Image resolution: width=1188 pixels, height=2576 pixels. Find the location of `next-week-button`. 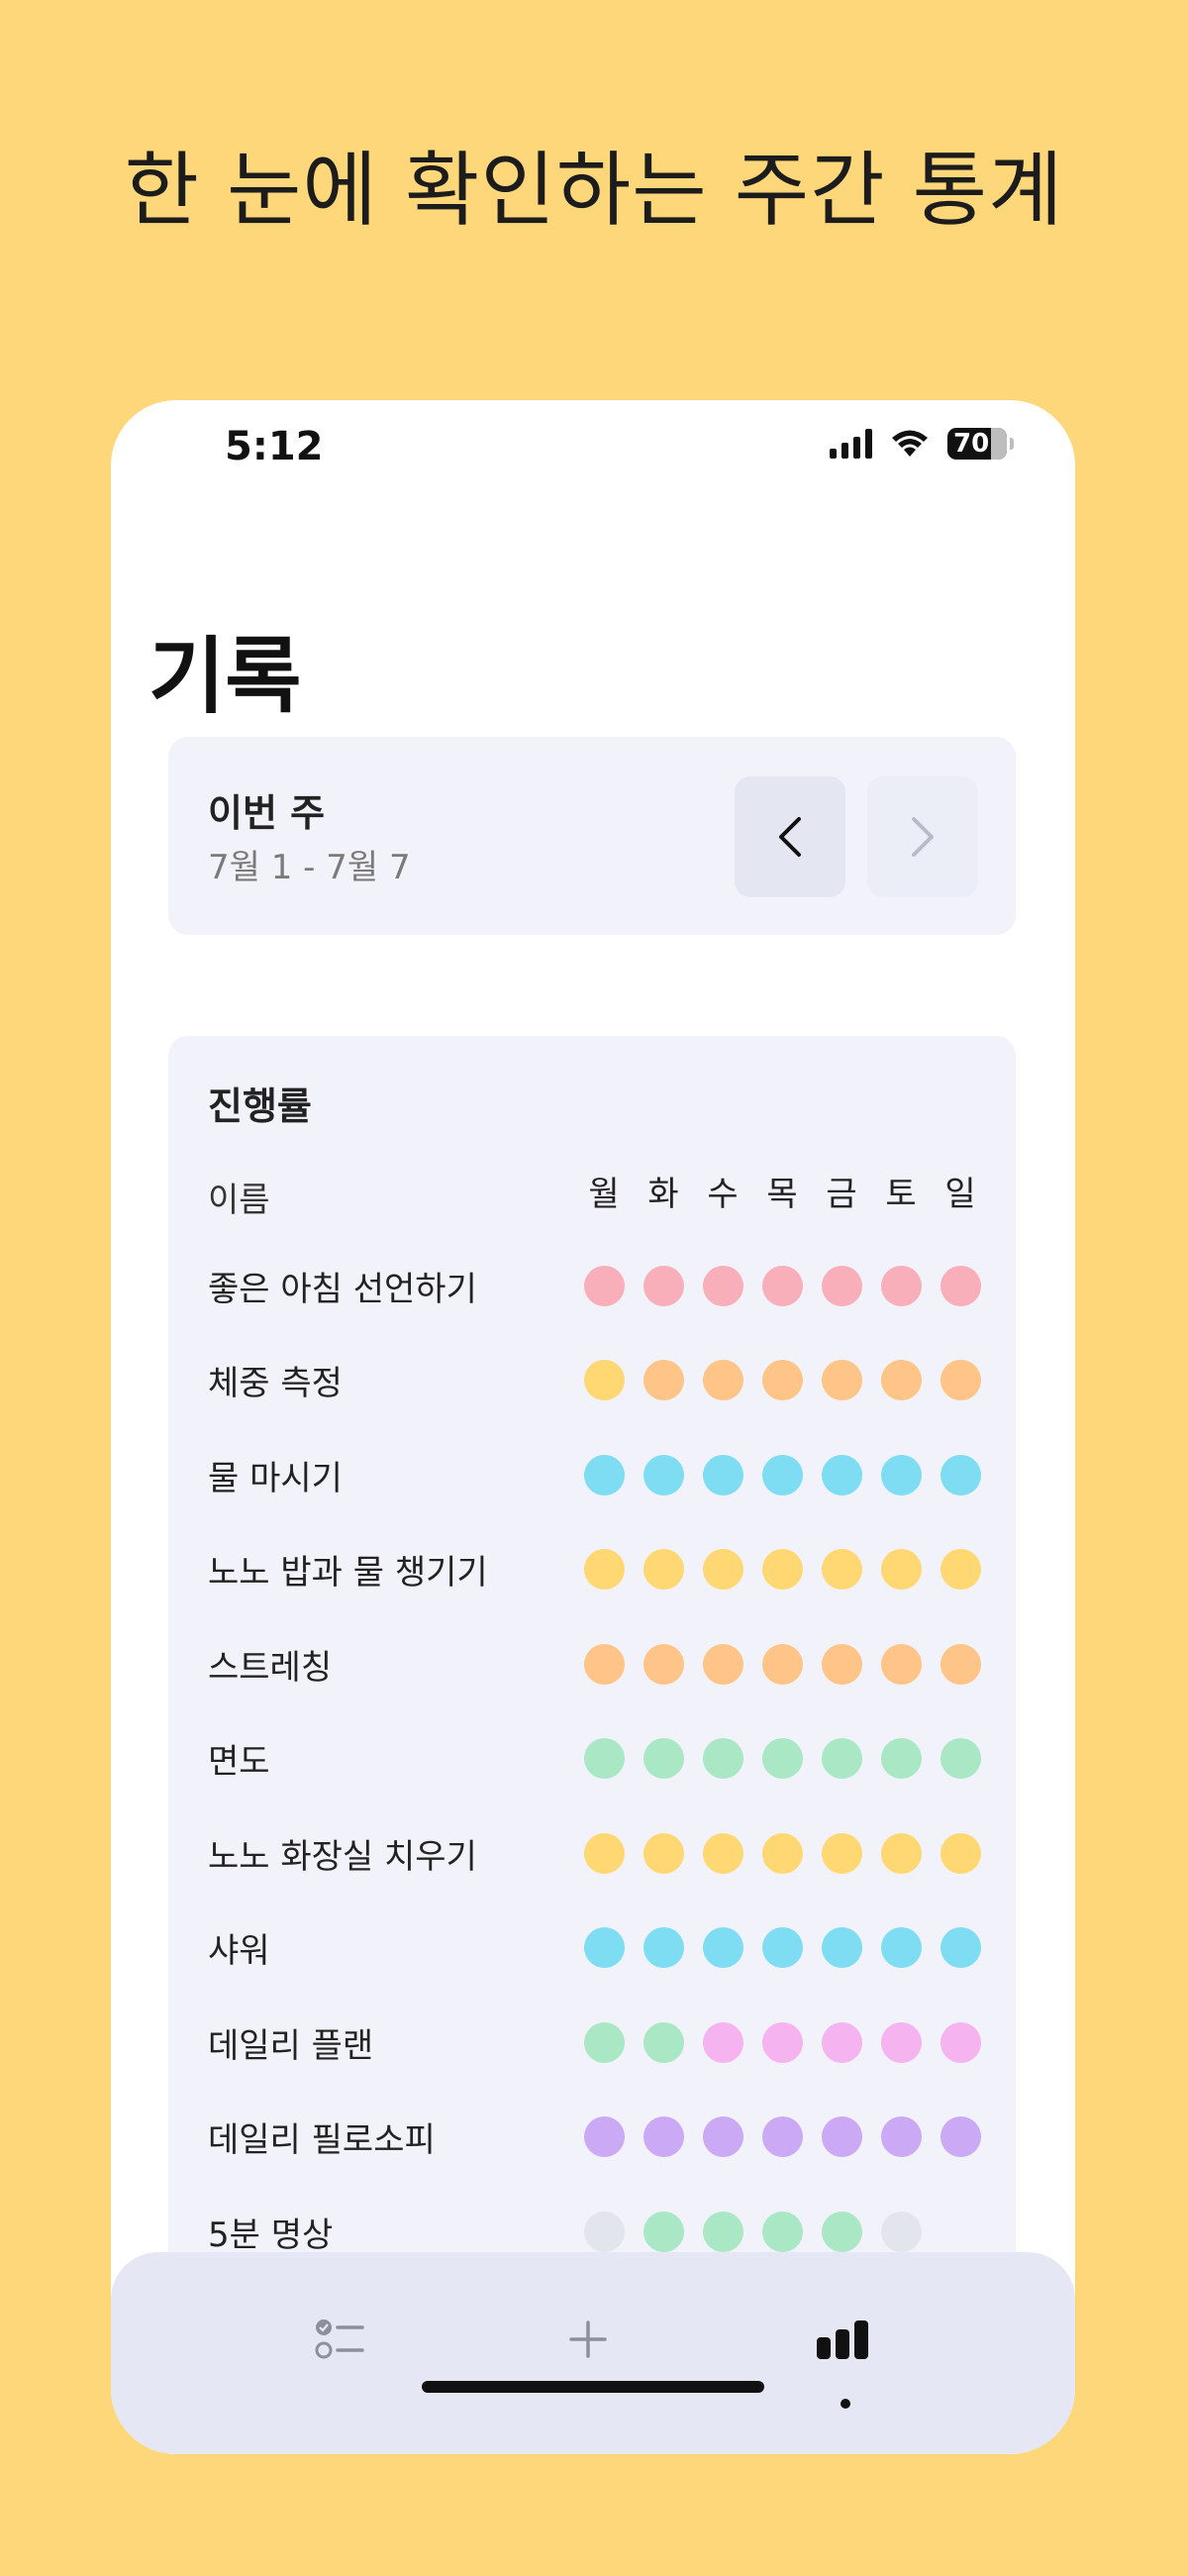

next-week-button is located at coordinates (922, 836).